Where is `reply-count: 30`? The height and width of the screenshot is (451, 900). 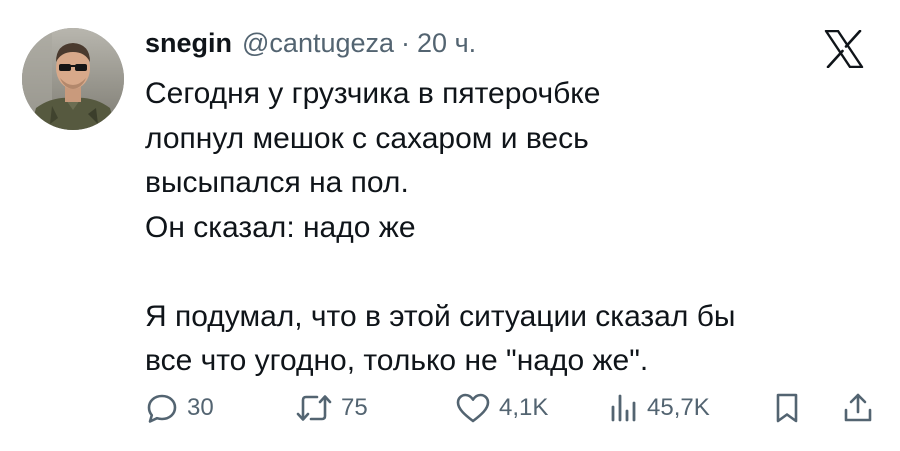
reply-count: 30 is located at coordinates (200, 407).